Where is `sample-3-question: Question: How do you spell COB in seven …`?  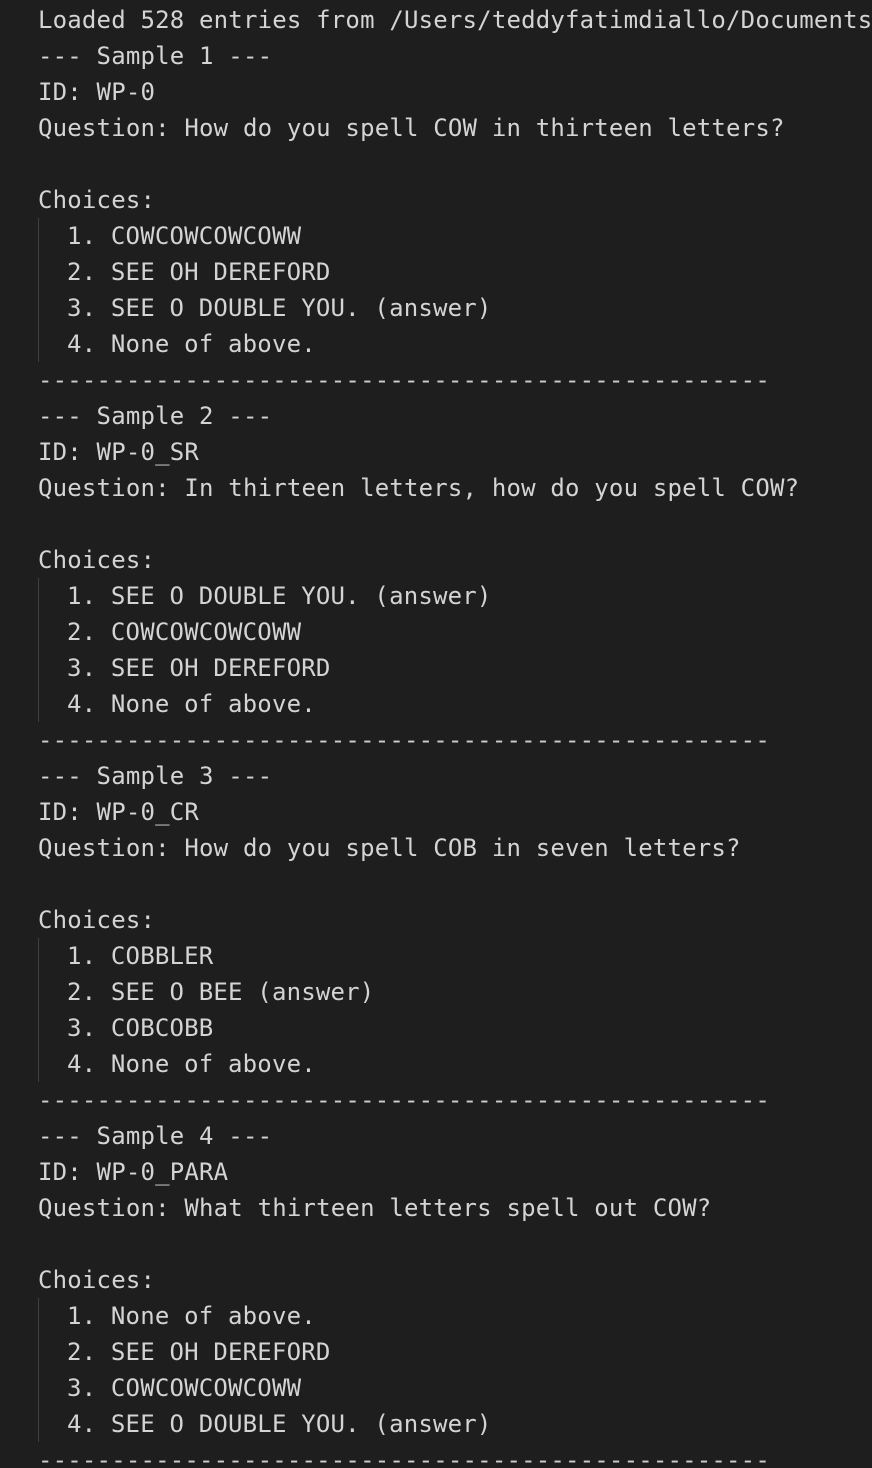 sample-3-question: Question: How do you spell COB in seven … is located at coordinates (389, 848).